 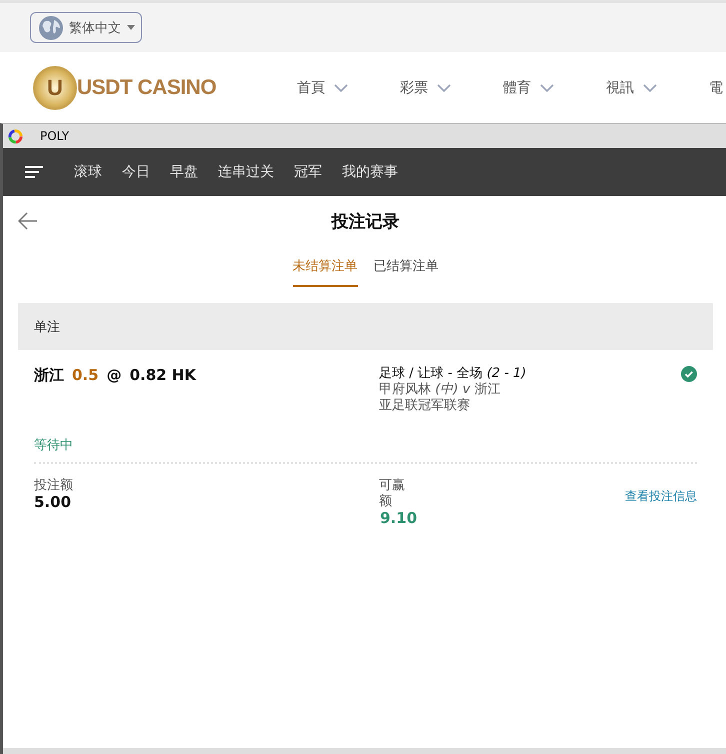 What do you see at coordinates (406, 270) in the screenshot?
I see `tab: 已结算注单` at bounding box center [406, 270].